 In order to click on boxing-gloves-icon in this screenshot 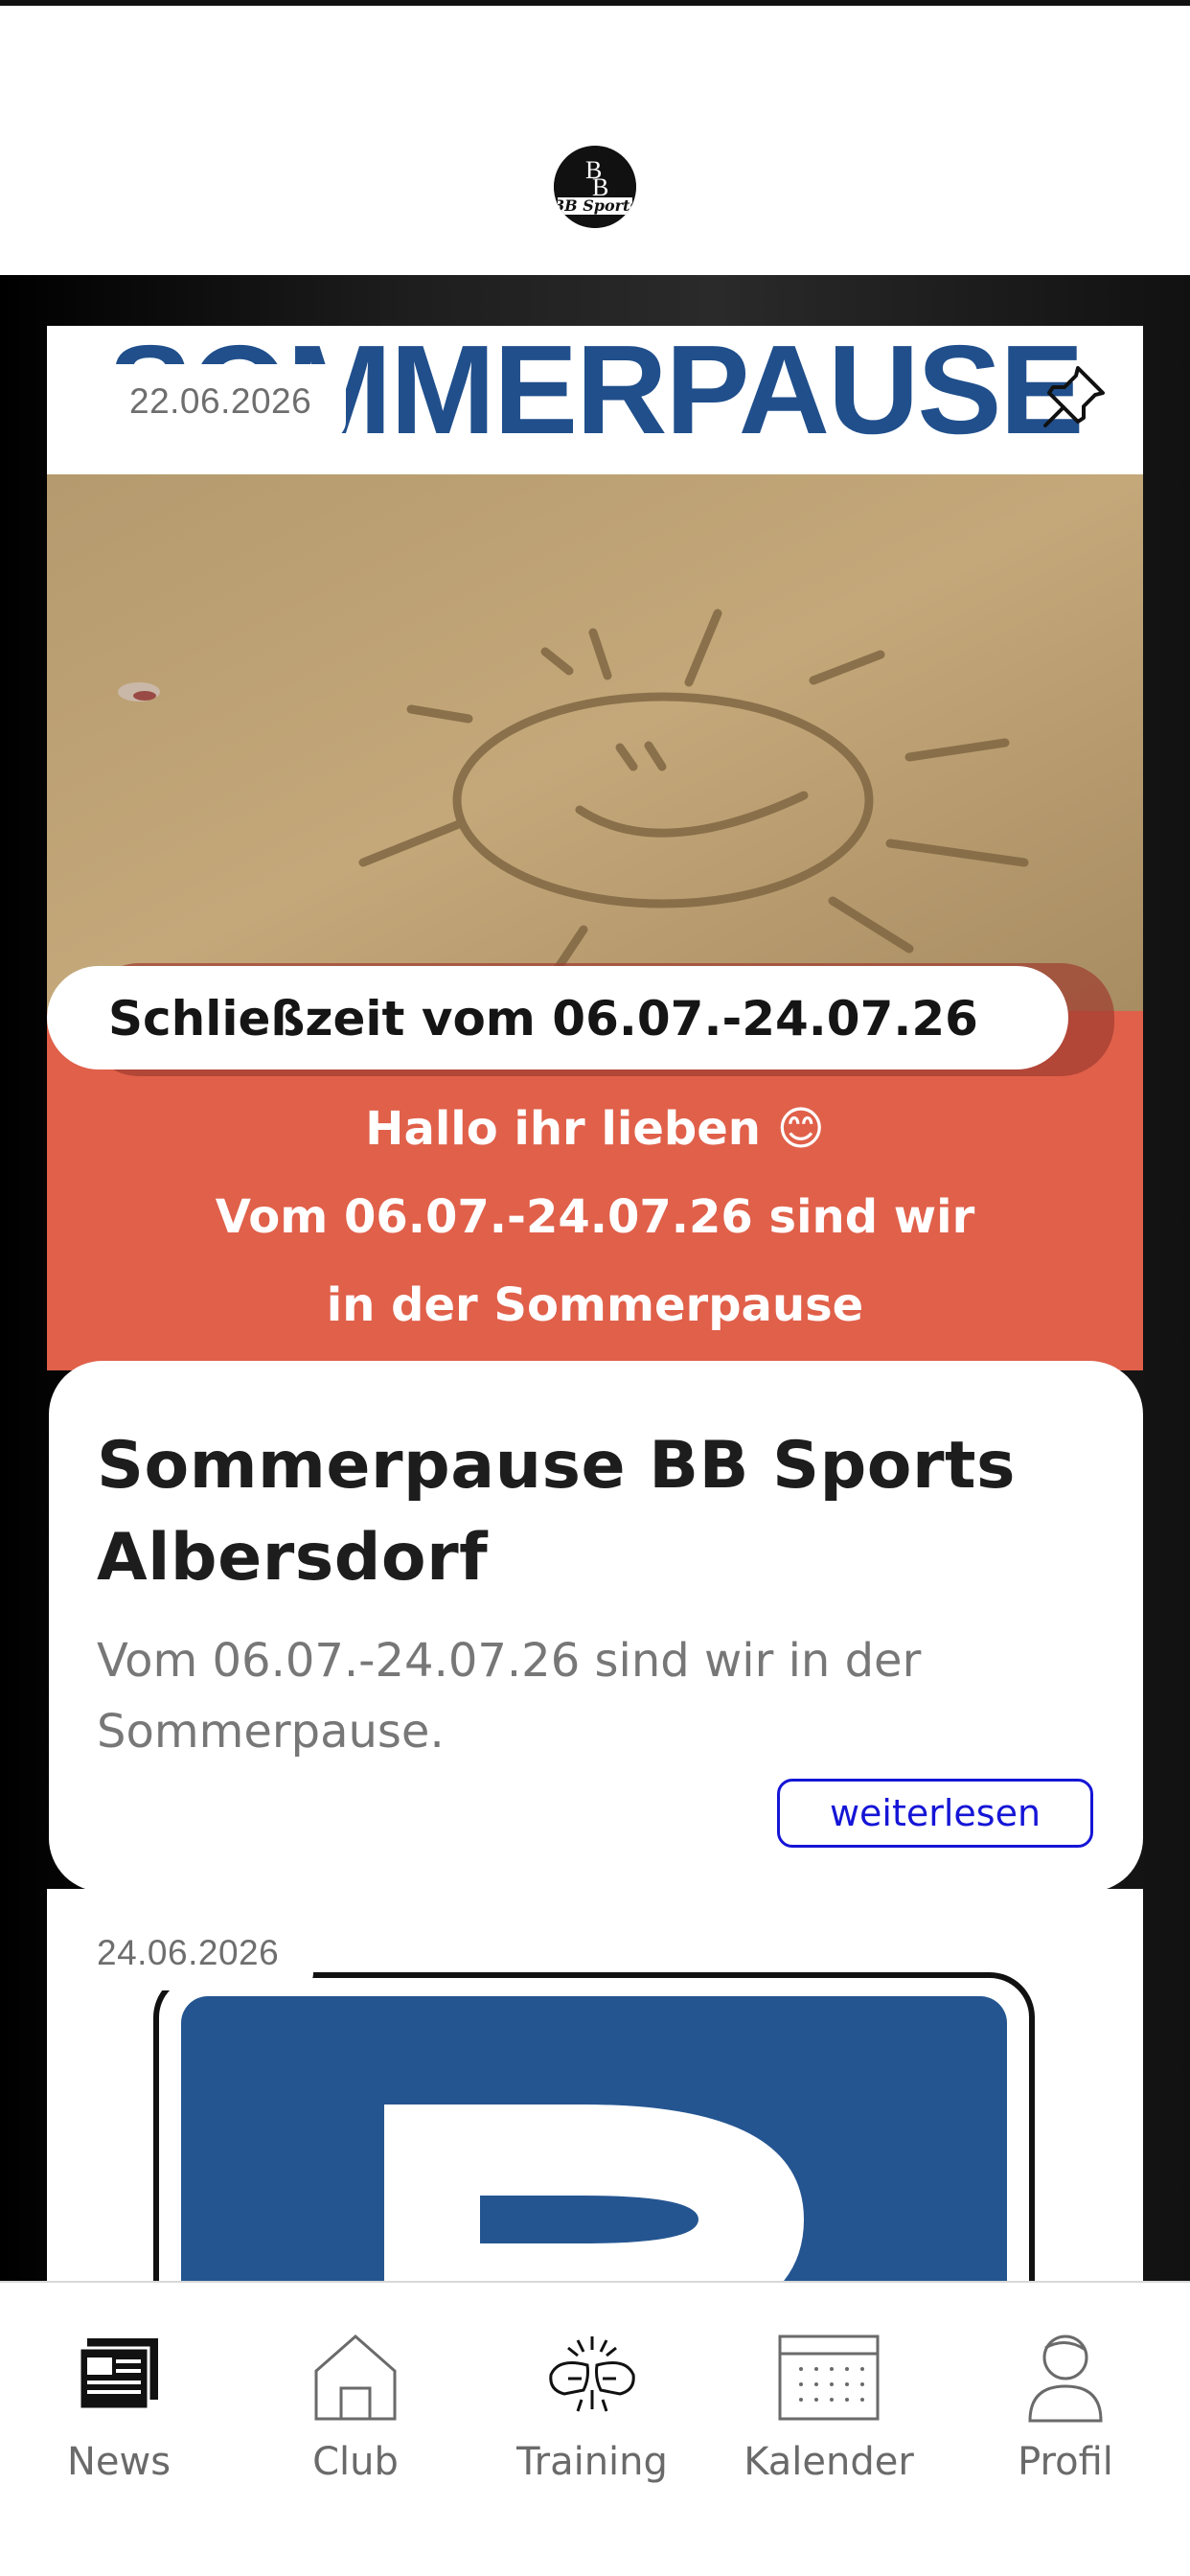, I will do `click(592, 2374)`.